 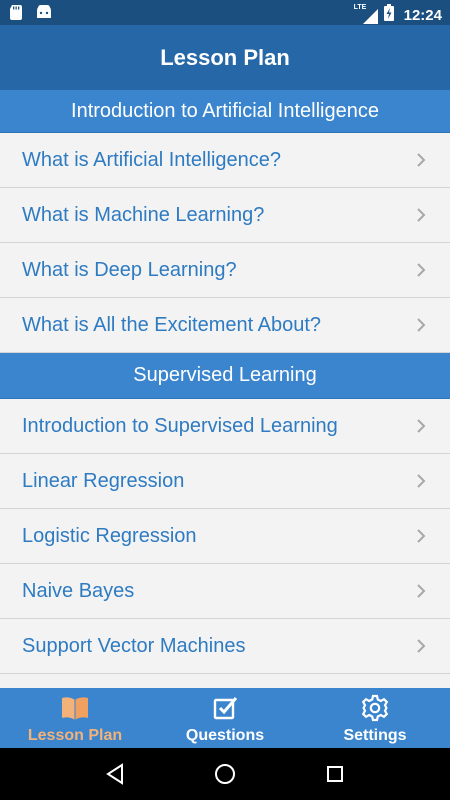 What do you see at coordinates (129, 269) in the screenshot?
I see `lesson-item-label: What is Deep Learning?` at bounding box center [129, 269].